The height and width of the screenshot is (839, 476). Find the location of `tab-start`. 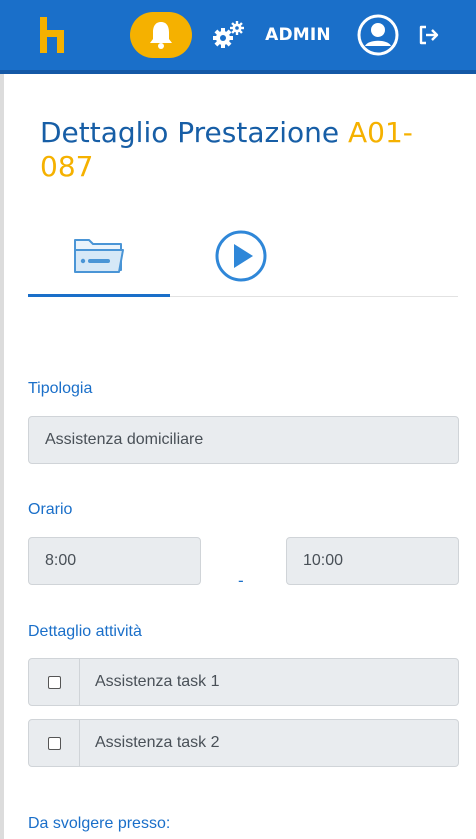

tab-start is located at coordinates (241, 255).